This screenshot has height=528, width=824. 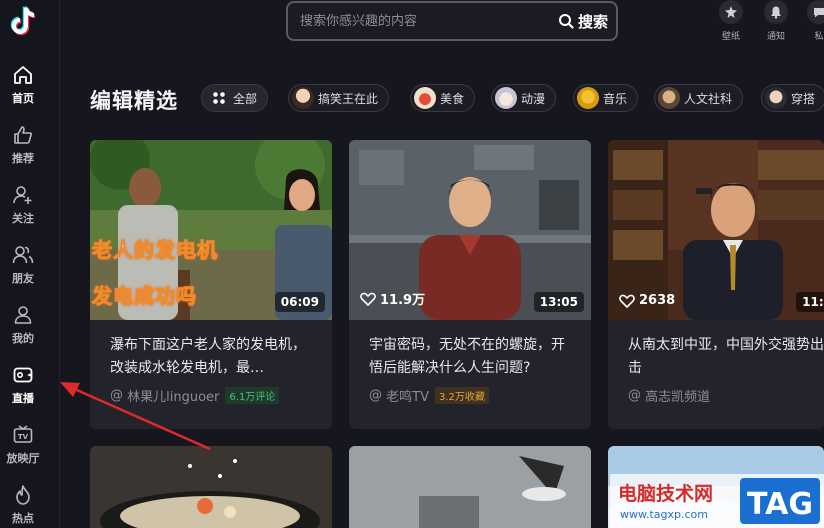 I want to click on douyin-logo-icon, so click(x=24, y=22).